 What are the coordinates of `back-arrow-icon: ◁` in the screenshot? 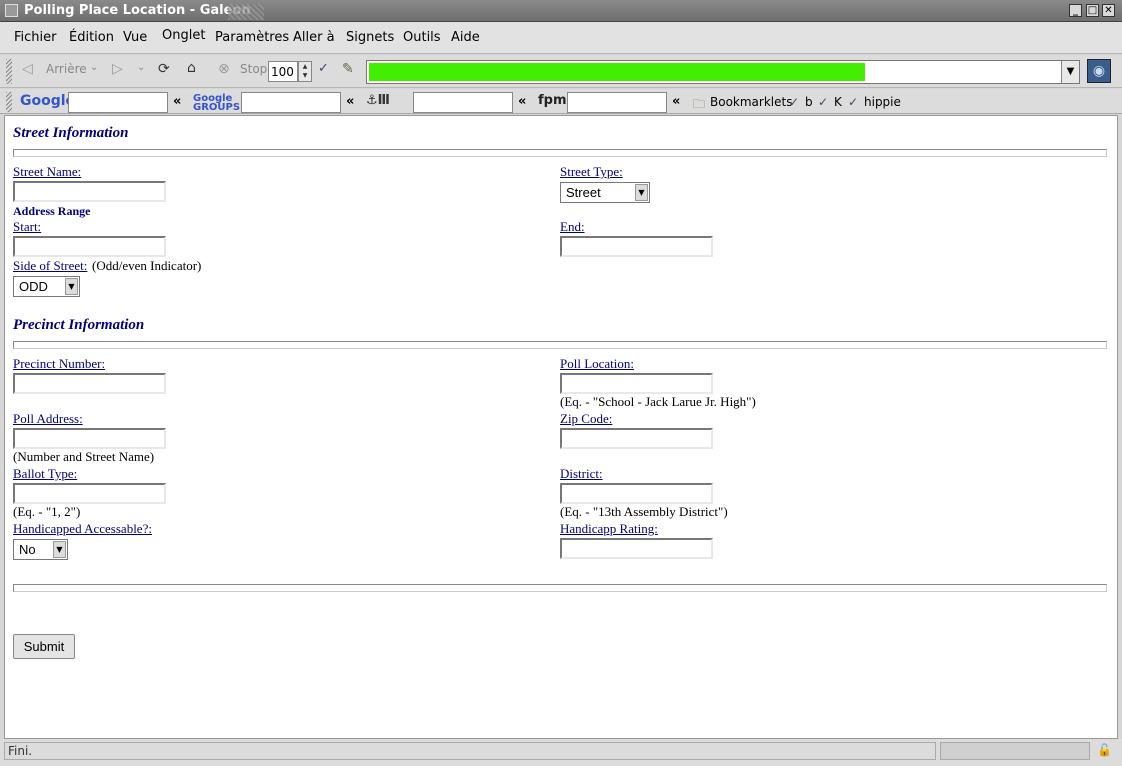 It's located at (27, 69).